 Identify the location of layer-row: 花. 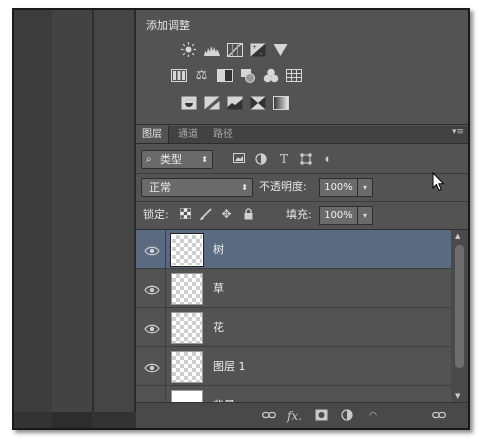
(293, 327).